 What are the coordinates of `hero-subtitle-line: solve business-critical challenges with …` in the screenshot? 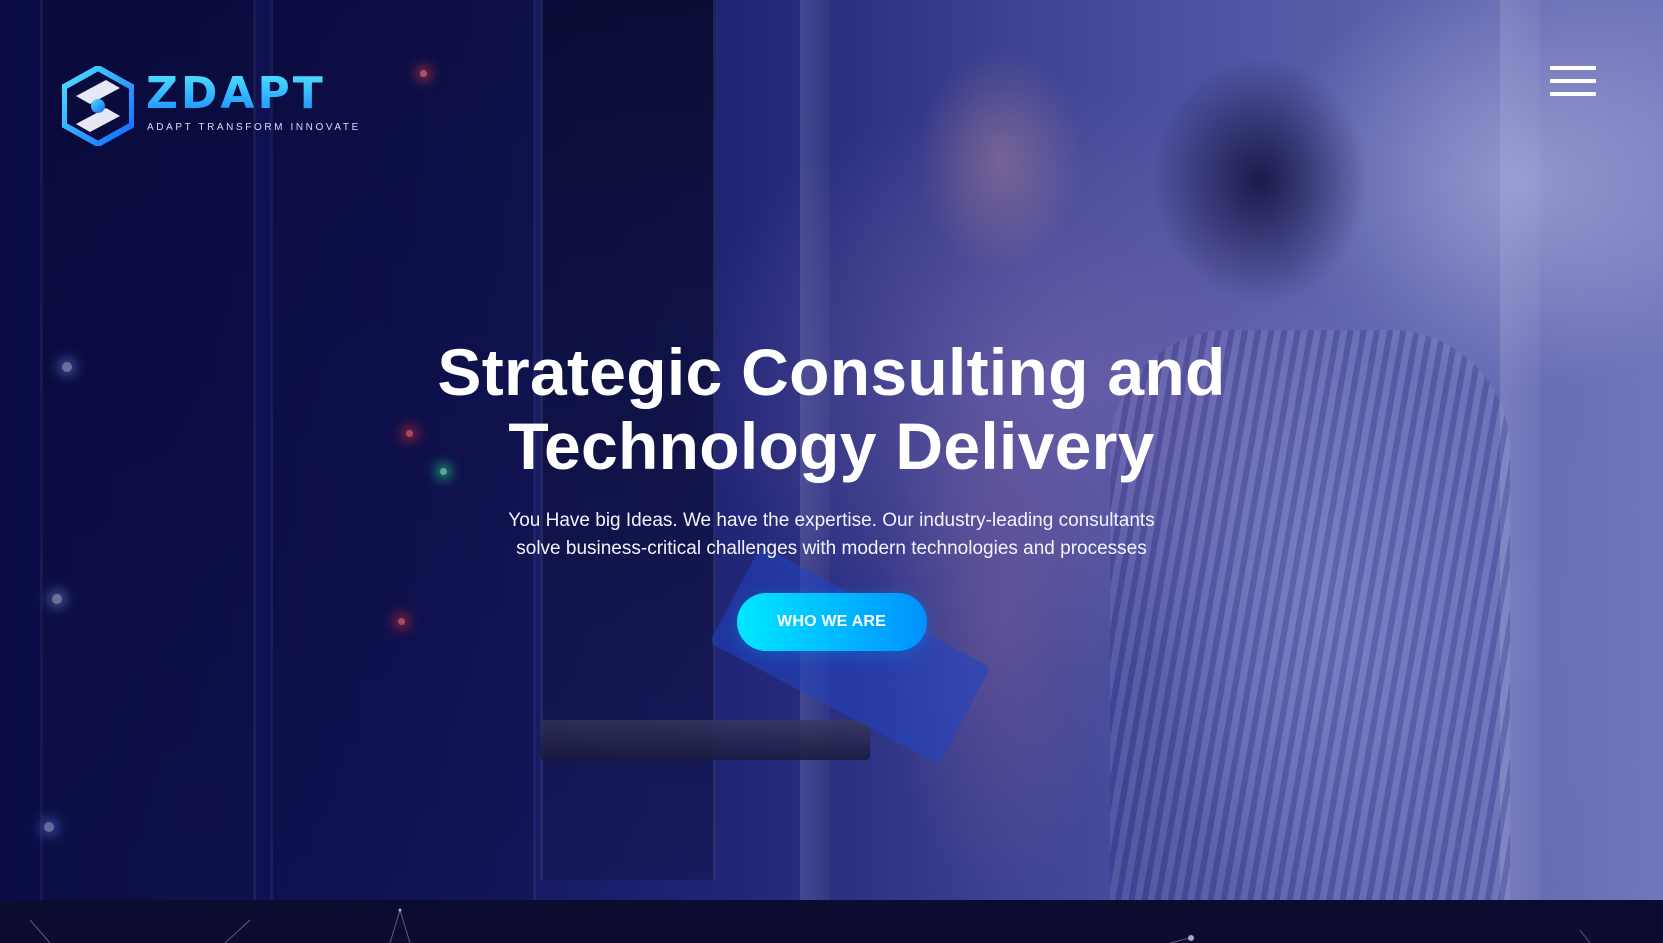 It's located at (831, 548).